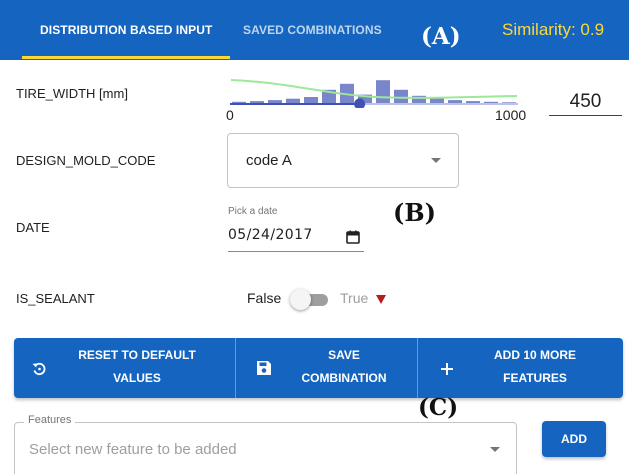  I want to click on add10-label-line2: FEATURES, so click(535, 378).